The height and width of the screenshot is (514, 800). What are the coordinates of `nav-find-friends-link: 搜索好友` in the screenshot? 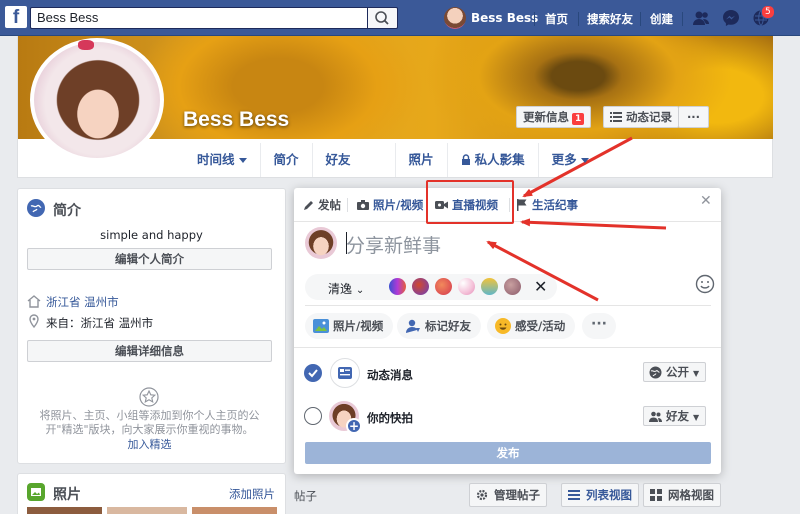 It's located at (610, 19).